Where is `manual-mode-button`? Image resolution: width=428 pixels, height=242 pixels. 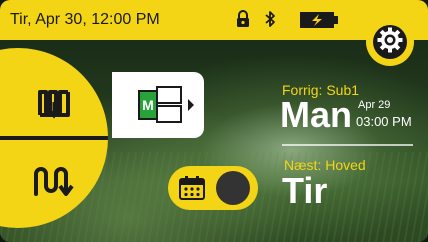 manual-mode-button is located at coordinates (54, 102).